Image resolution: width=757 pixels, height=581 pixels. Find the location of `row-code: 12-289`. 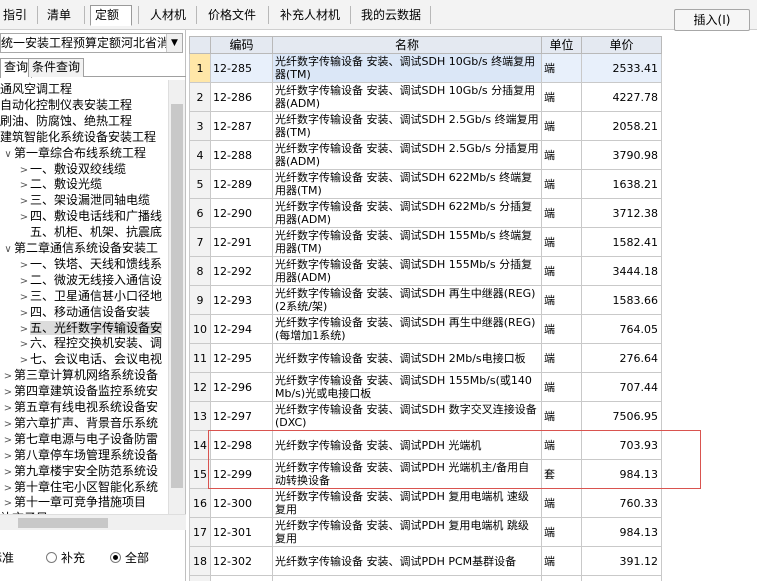

row-code: 12-289 is located at coordinates (241, 184).